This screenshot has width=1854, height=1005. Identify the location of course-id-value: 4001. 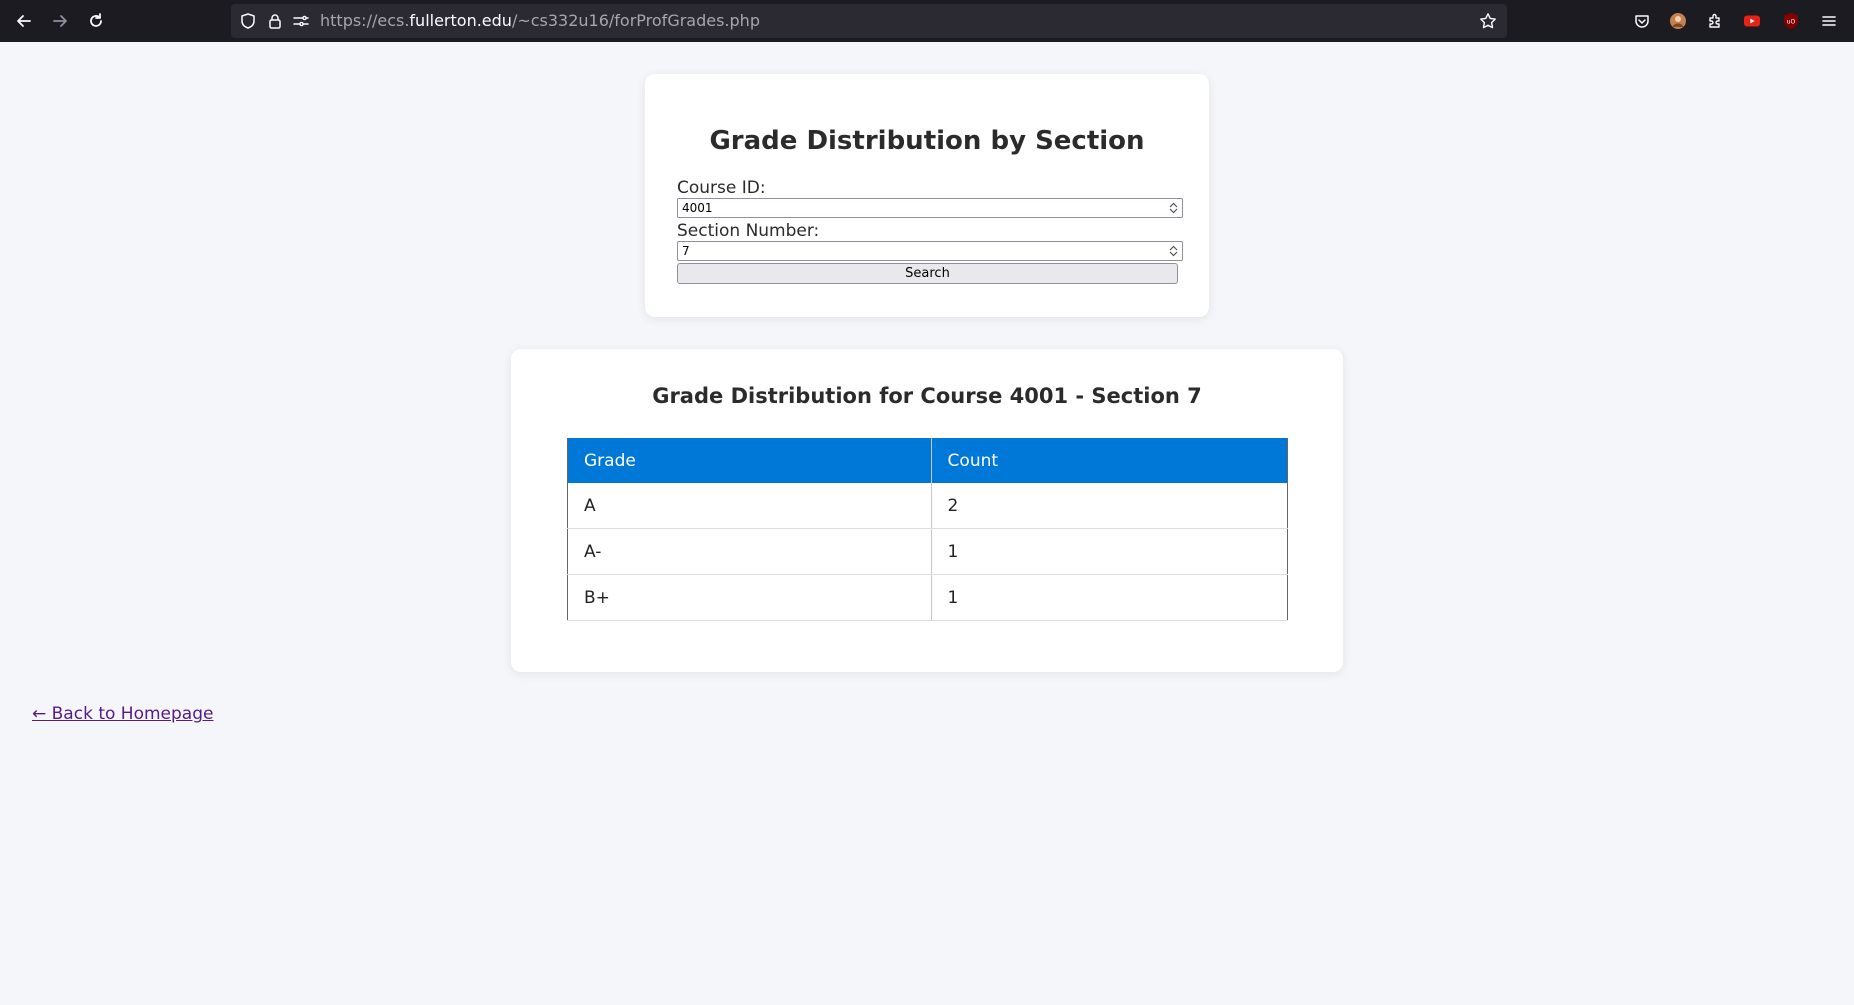
(697, 208).